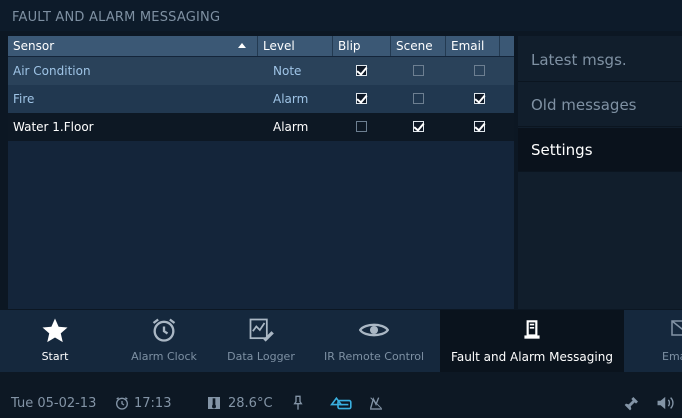 Image resolution: width=682 pixels, height=418 pixels. What do you see at coordinates (295, 46) in the screenshot?
I see `column-header-level: Level` at bounding box center [295, 46].